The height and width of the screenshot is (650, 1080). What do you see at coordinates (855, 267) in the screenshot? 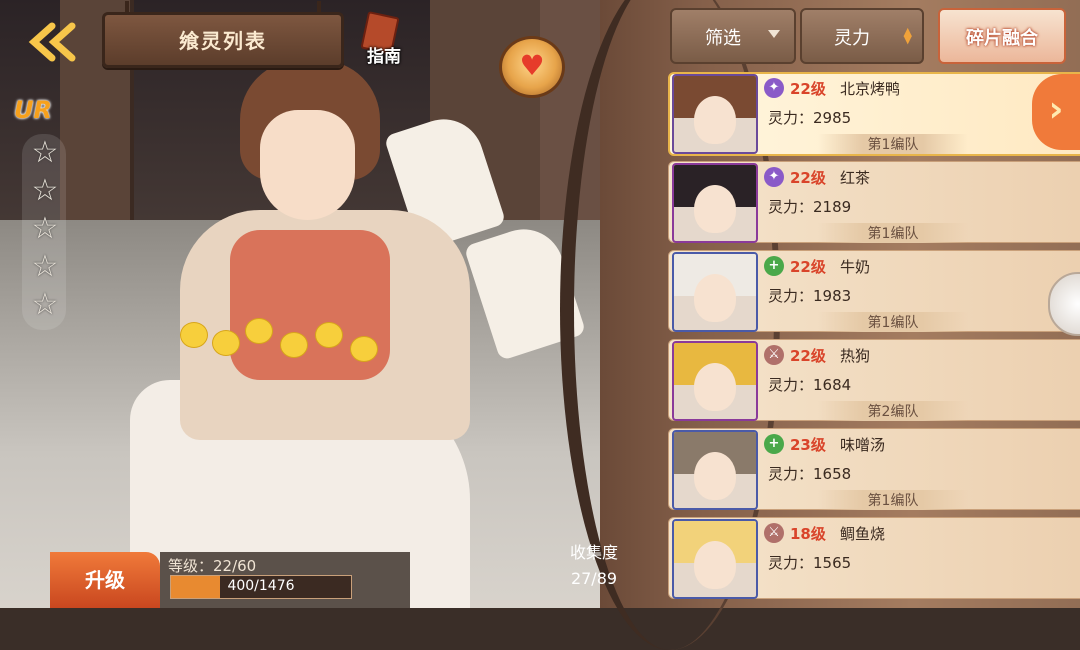
I see `card-name: 牛奶` at bounding box center [855, 267].